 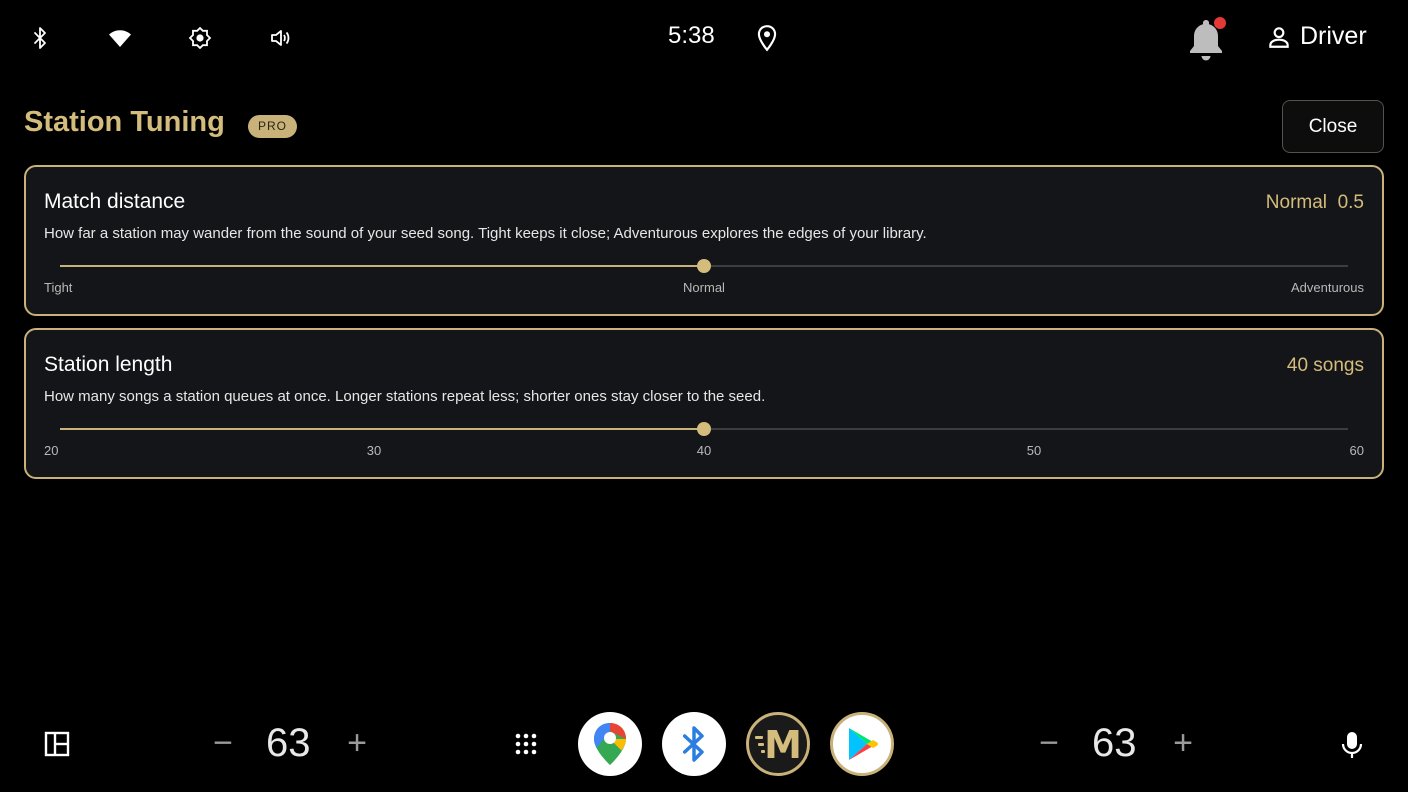 I want to click on tick-label: Tight, so click(x=58, y=287).